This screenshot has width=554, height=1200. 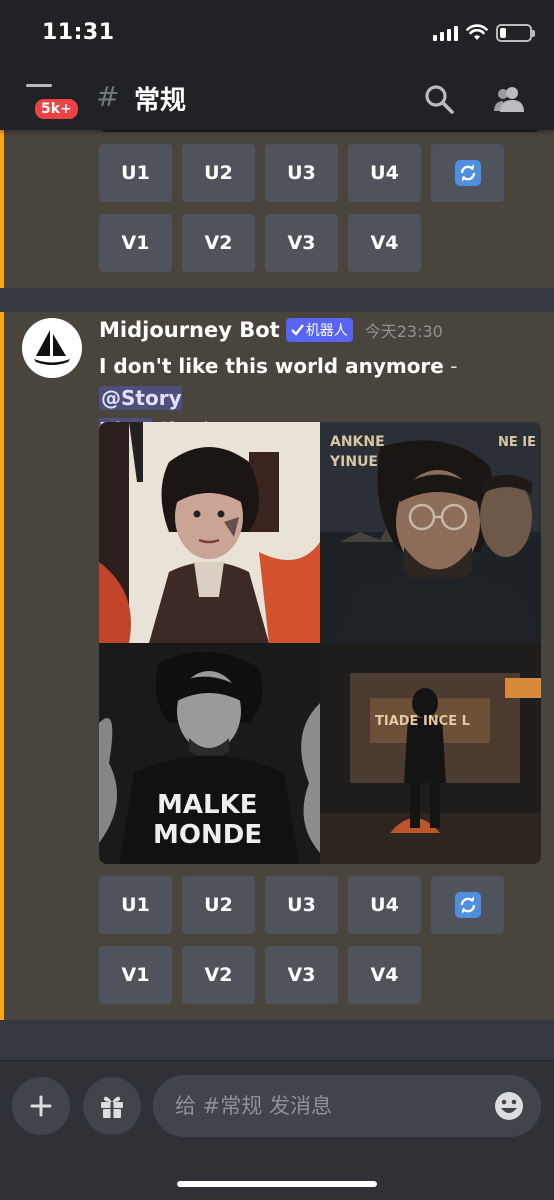 I want to click on portrait-hoodie-image: MALKE MONDE, so click(x=209, y=753).